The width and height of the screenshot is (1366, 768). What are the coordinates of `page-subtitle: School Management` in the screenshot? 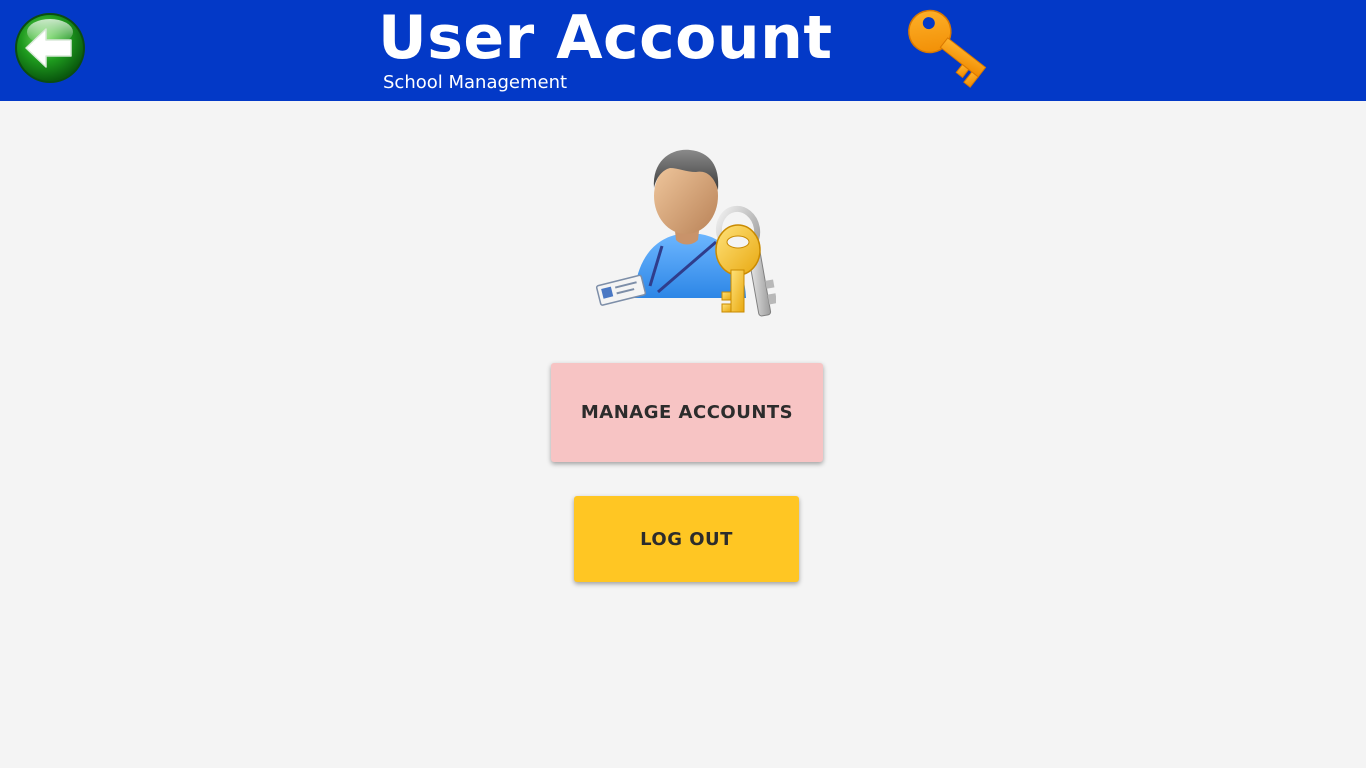 It's located at (475, 82).